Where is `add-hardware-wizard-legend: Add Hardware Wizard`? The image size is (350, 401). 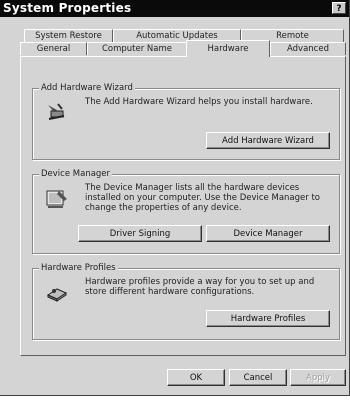
add-hardware-wizard-legend: Add Hardware Wizard is located at coordinates (87, 88).